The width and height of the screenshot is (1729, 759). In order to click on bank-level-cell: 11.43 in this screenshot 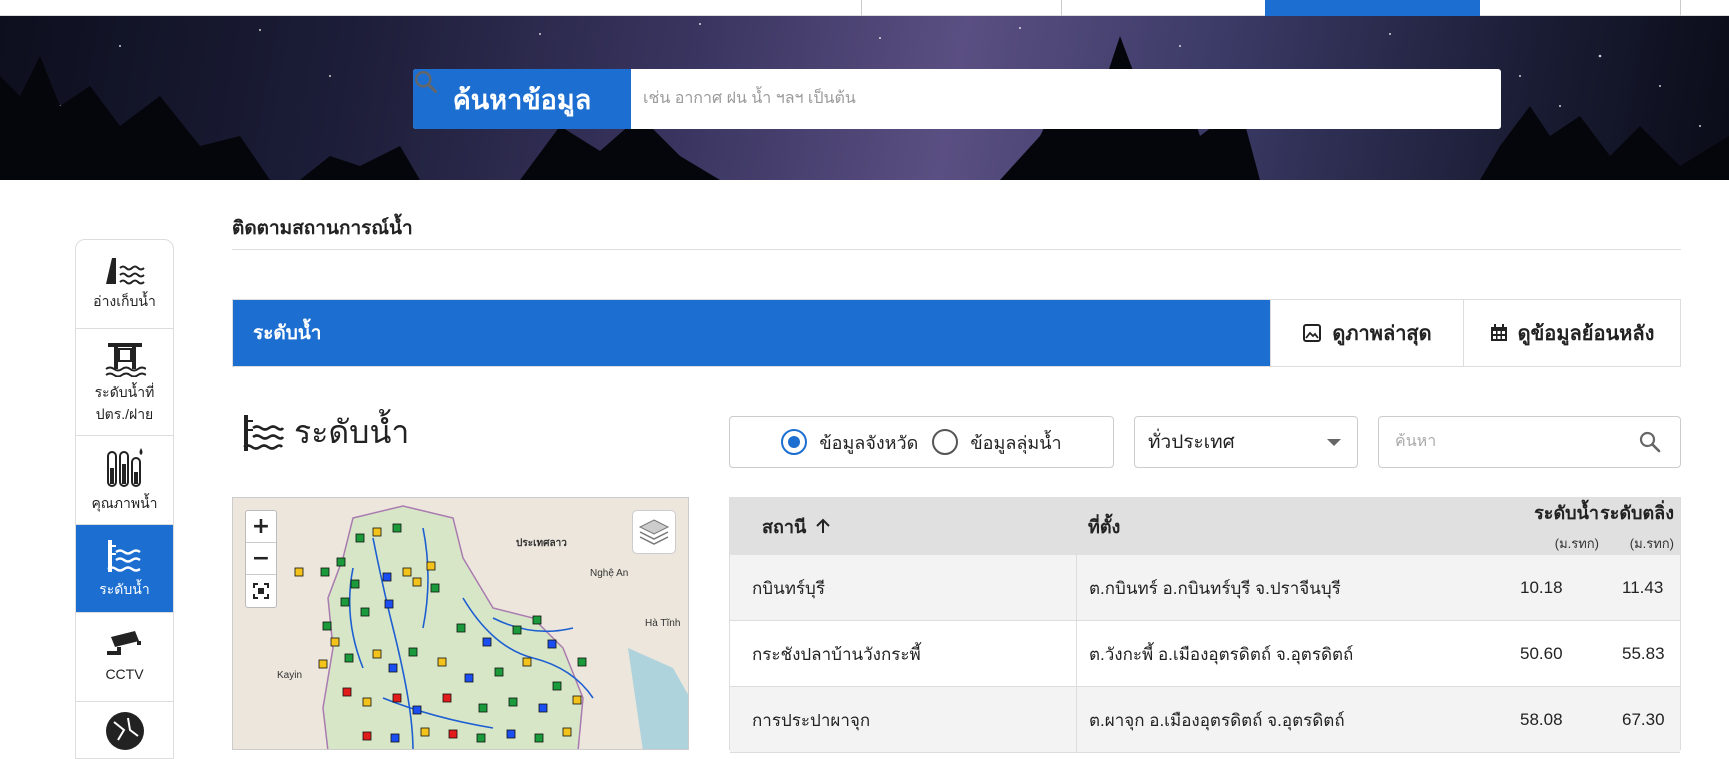, I will do `click(1643, 587)`.